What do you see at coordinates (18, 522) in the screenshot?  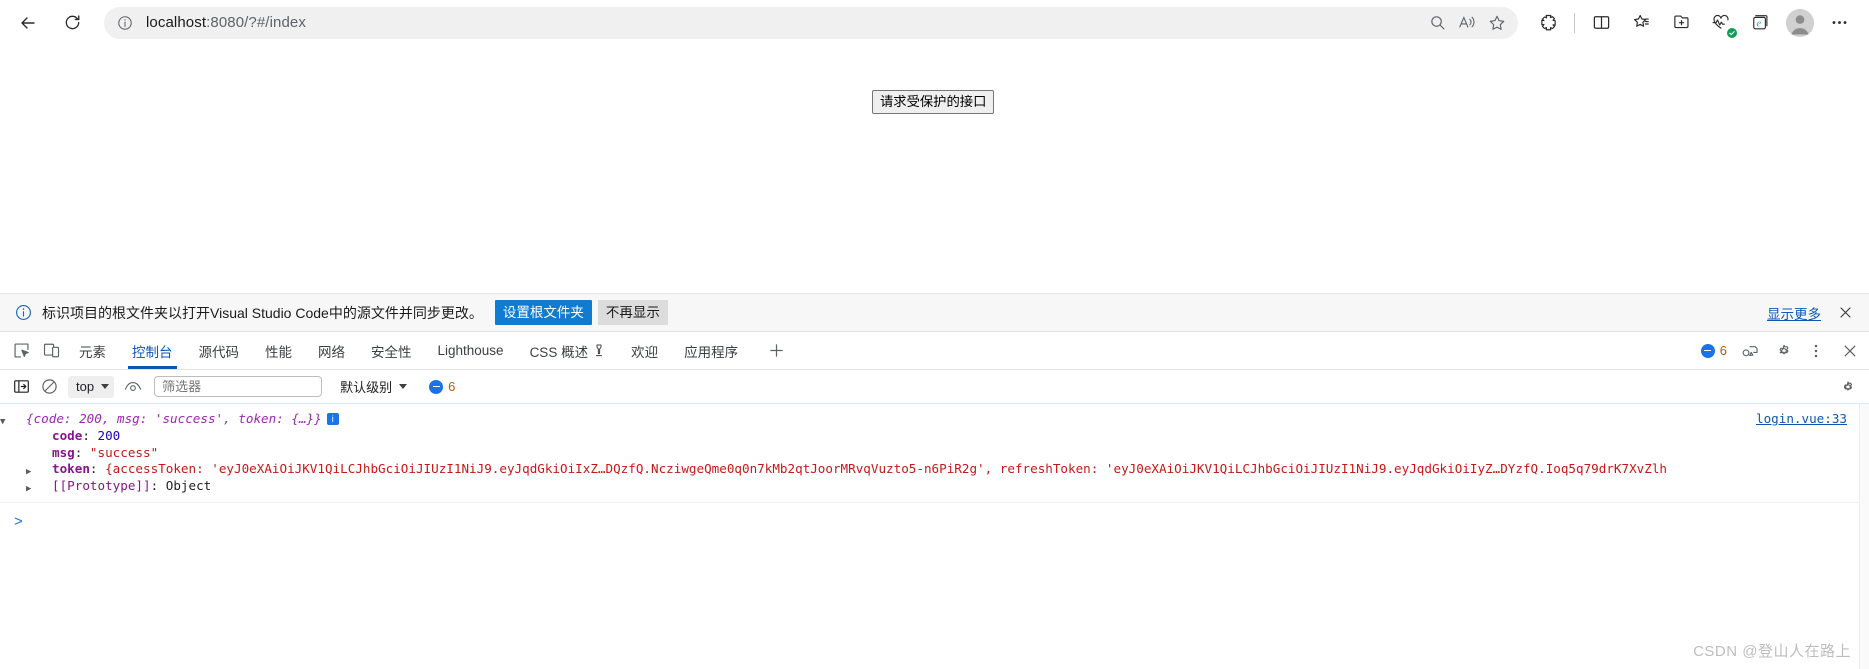 I see `prompt-caret-icon: >` at bounding box center [18, 522].